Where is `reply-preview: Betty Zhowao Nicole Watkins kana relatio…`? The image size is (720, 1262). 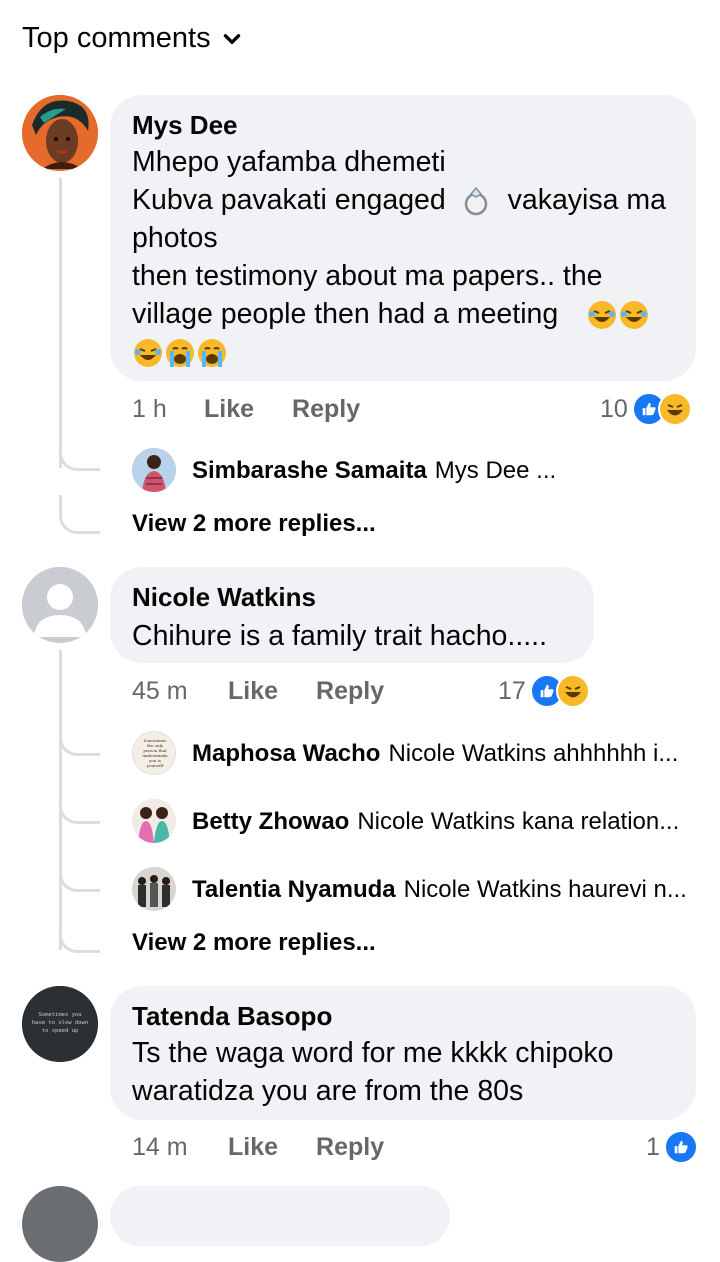
reply-preview: Betty Zhowao Nicole Watkins kana relatio… is located at coordinates (435, 822).